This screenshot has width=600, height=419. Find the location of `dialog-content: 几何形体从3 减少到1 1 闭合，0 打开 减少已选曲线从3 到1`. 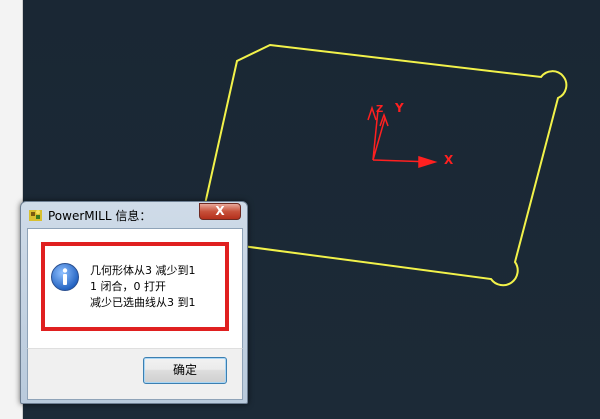

dialog-content: 几何形体从3 减少到1 1 闭合，0 打开 减少已选曲线从3 到1 is located at coordinates (135, 288).